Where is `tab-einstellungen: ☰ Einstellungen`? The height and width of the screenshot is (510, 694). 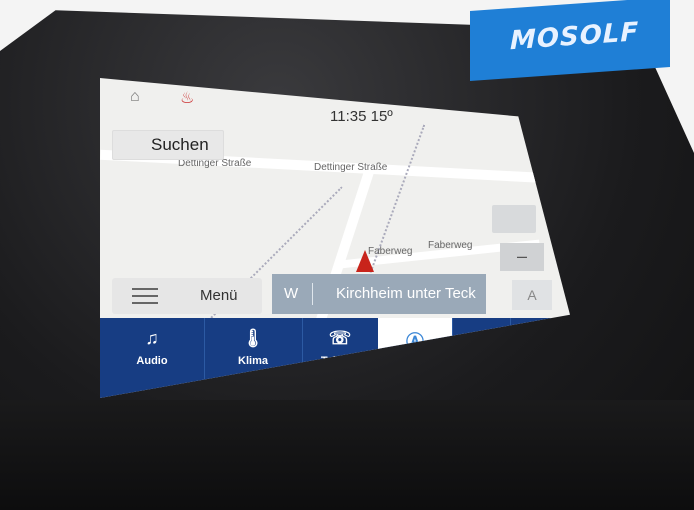 tab-einstellungen: ☰ Einstellungen is located at coordinates (540, 358).